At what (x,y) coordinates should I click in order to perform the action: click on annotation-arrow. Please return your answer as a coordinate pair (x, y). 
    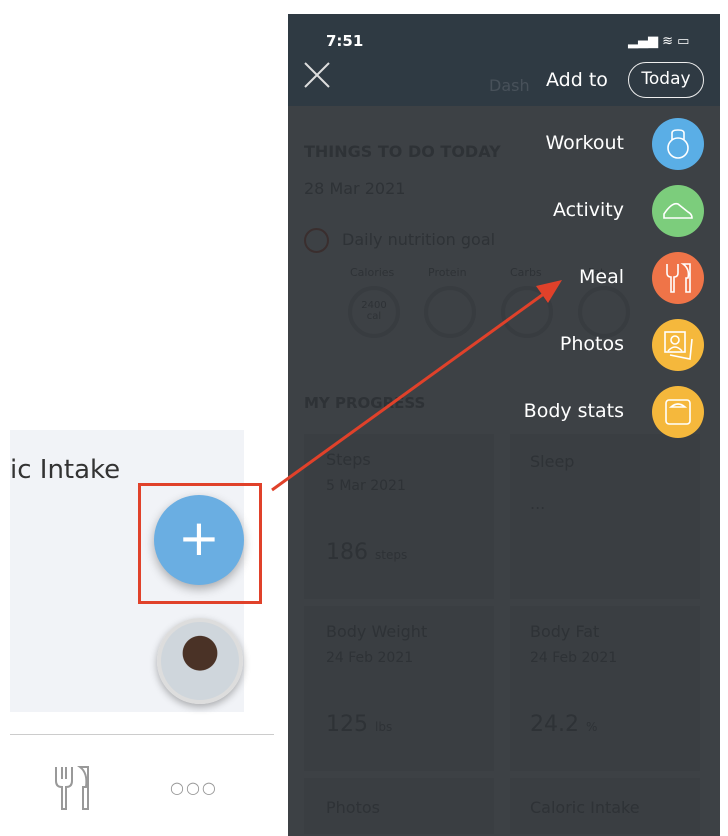
    Looking at the image, I should click on (416, 386).